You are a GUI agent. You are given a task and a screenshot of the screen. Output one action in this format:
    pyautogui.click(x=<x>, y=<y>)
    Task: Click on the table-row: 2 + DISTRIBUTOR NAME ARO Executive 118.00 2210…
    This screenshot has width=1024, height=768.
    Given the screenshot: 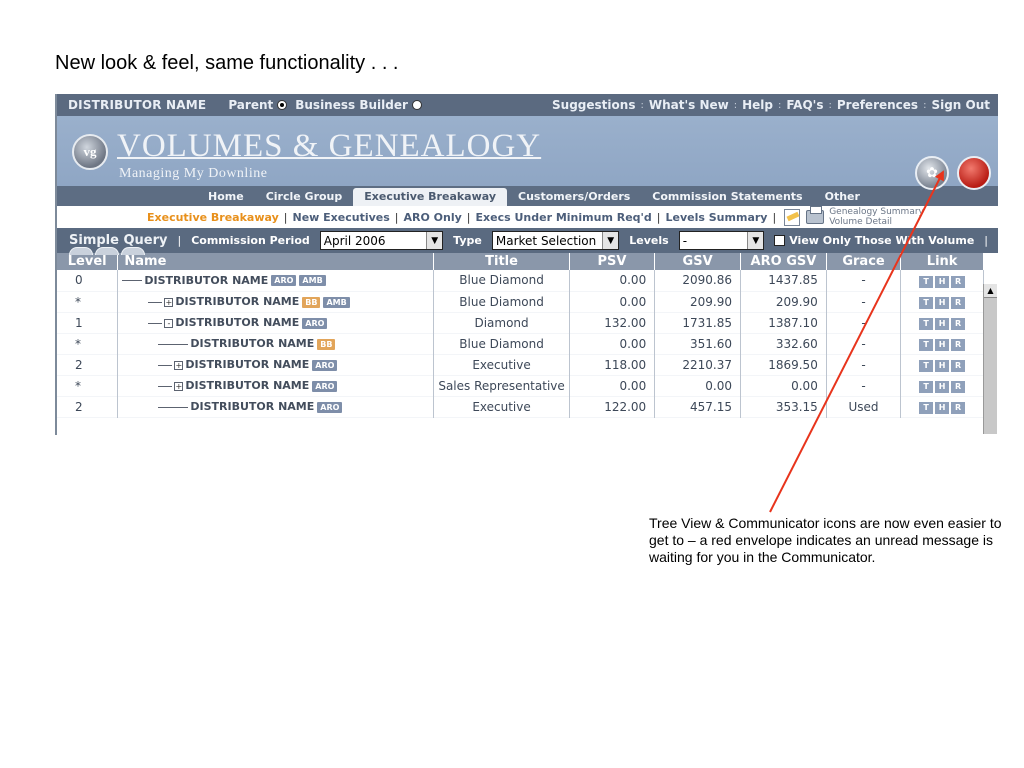 What is the action you would take?
    pyautogui.click(x=520, y=364)
    